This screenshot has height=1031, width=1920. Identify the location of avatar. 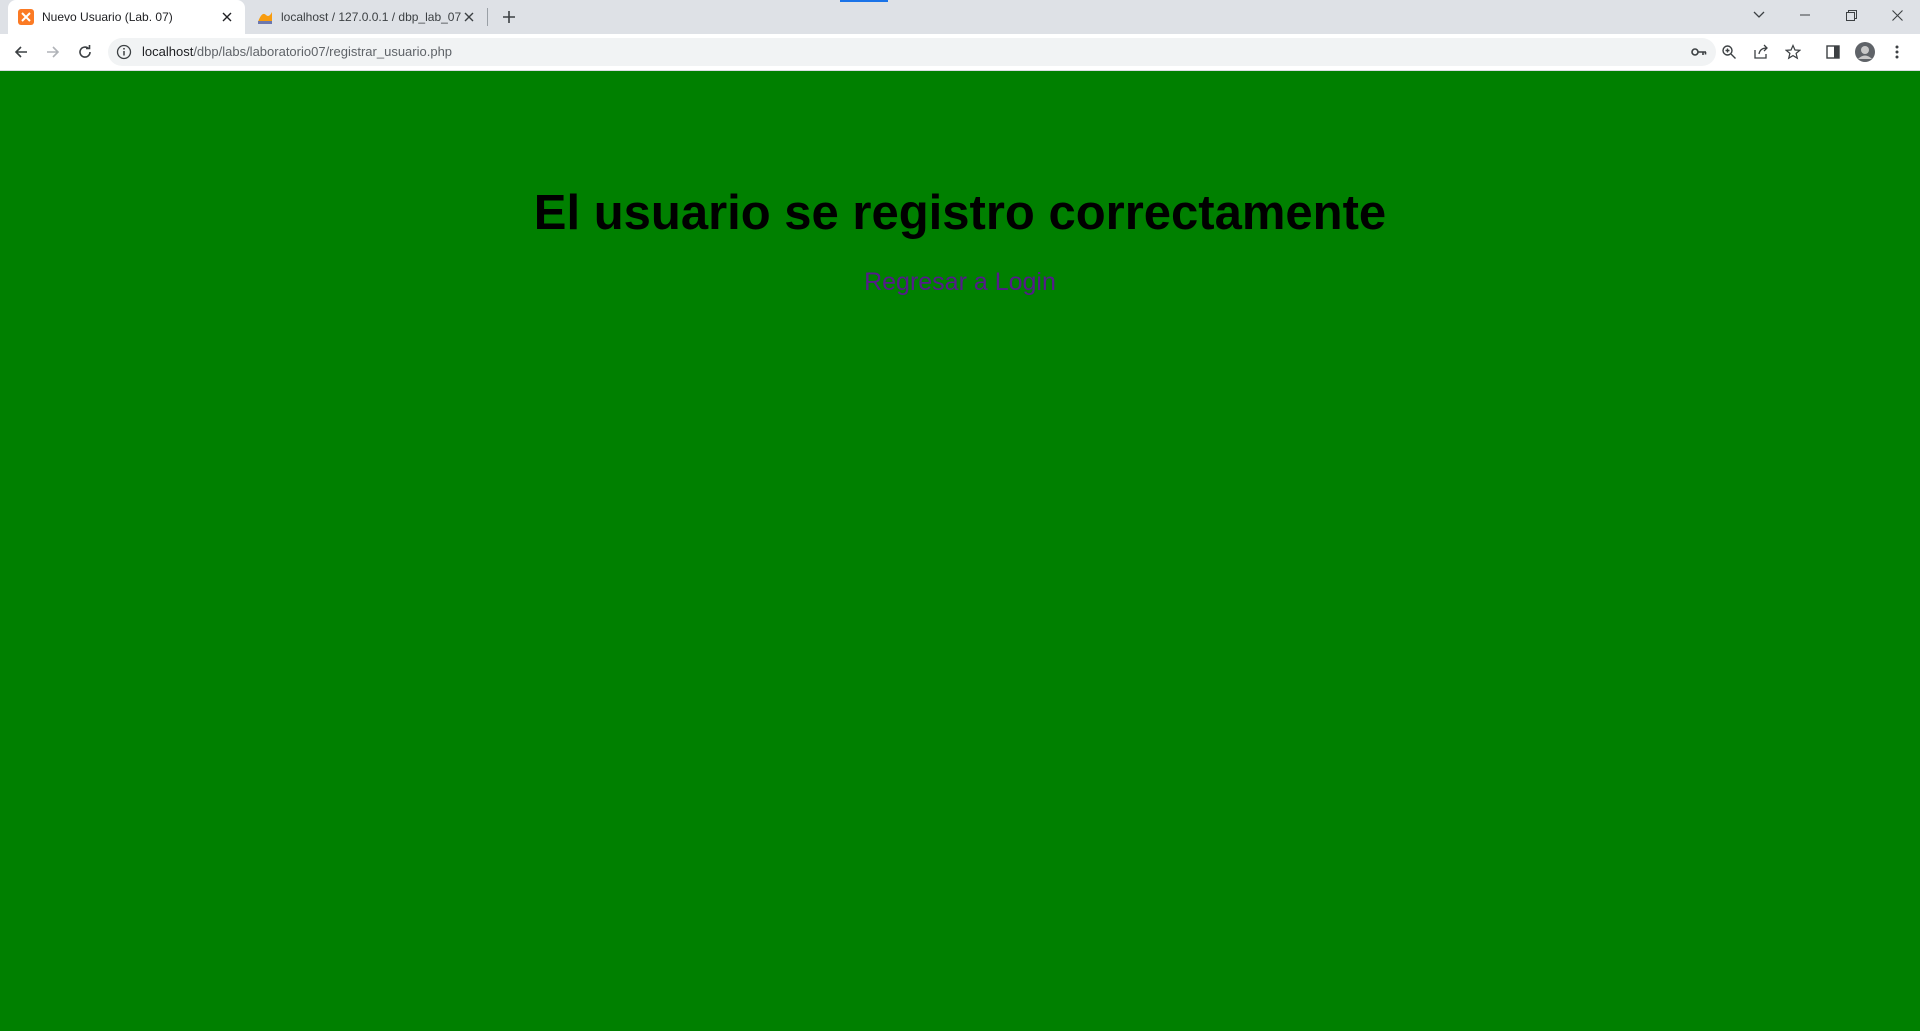
(1865, 52).